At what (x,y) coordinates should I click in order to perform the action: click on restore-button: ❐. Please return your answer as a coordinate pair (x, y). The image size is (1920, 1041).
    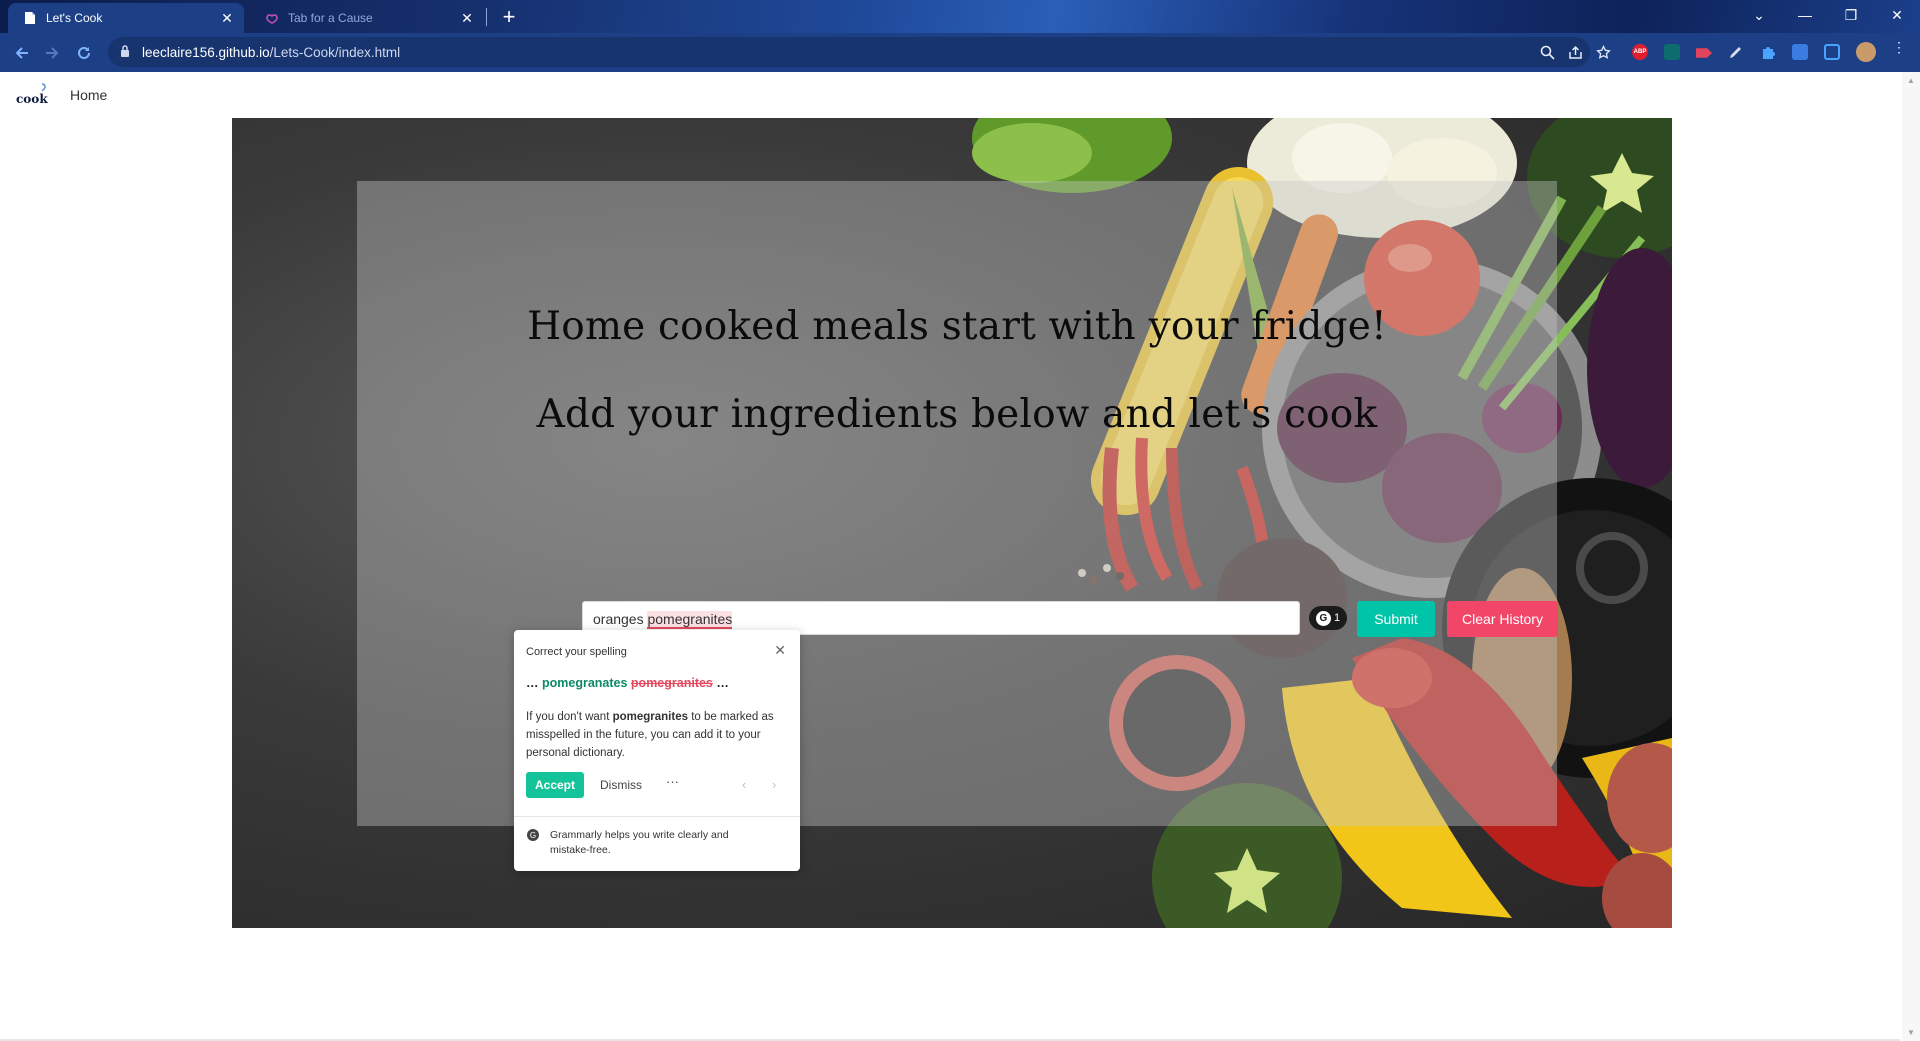
    Looking at the image, I should click on (1851, 15).